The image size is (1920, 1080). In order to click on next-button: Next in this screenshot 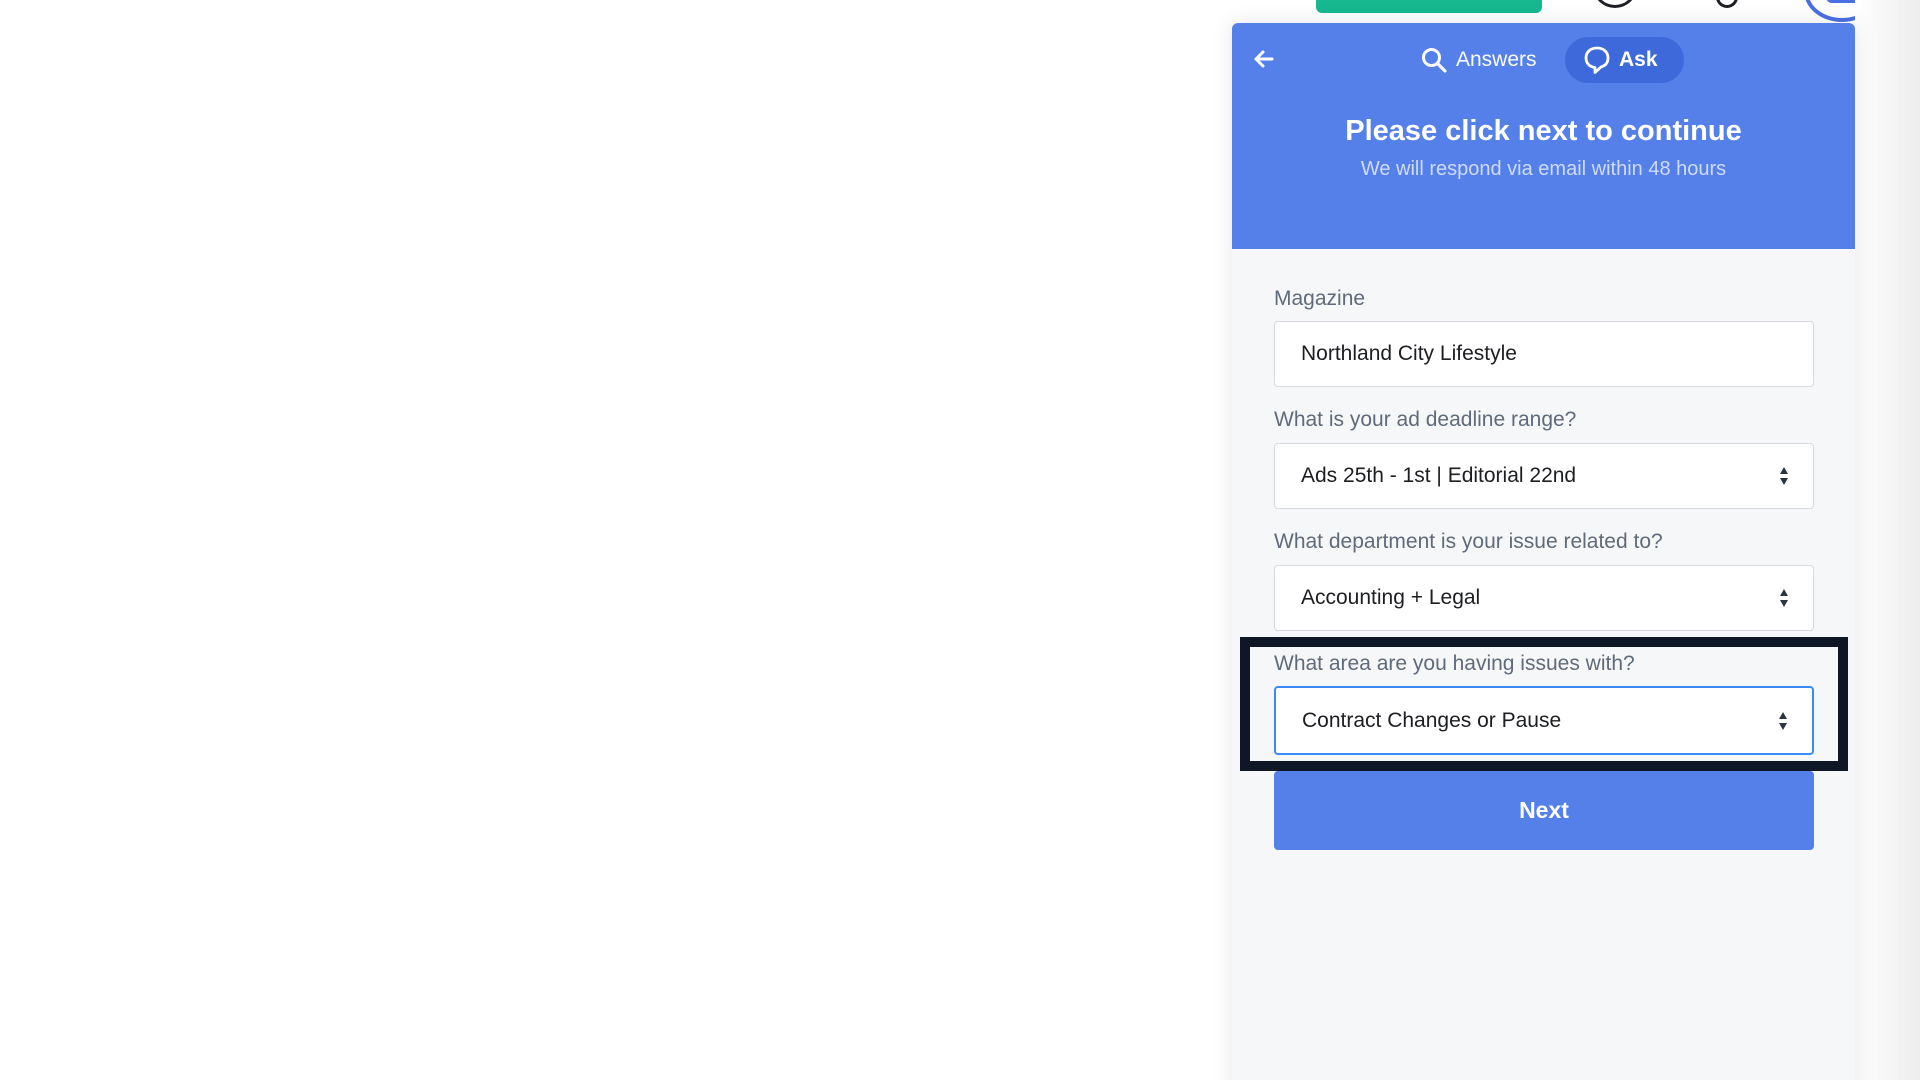, I will do `click(1544, 810)`.